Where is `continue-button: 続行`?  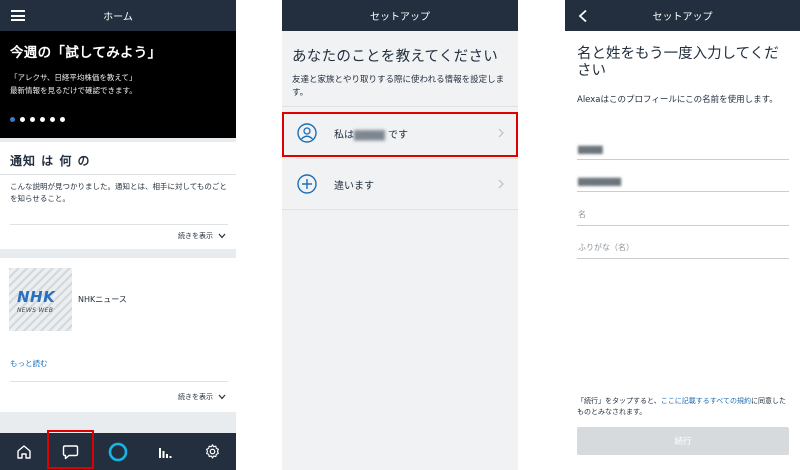
continue-button: 続行 is located at coordinates (683, 441).